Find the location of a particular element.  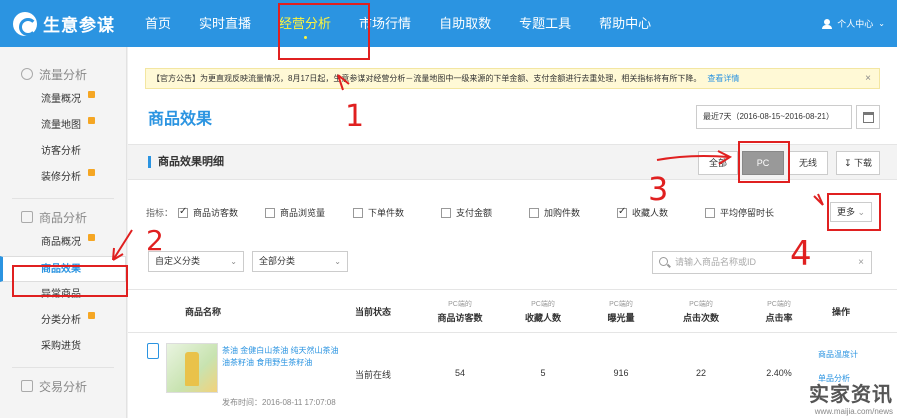

metric-checkbox-payment: 支付金额 is located at coordinates (466, 212).